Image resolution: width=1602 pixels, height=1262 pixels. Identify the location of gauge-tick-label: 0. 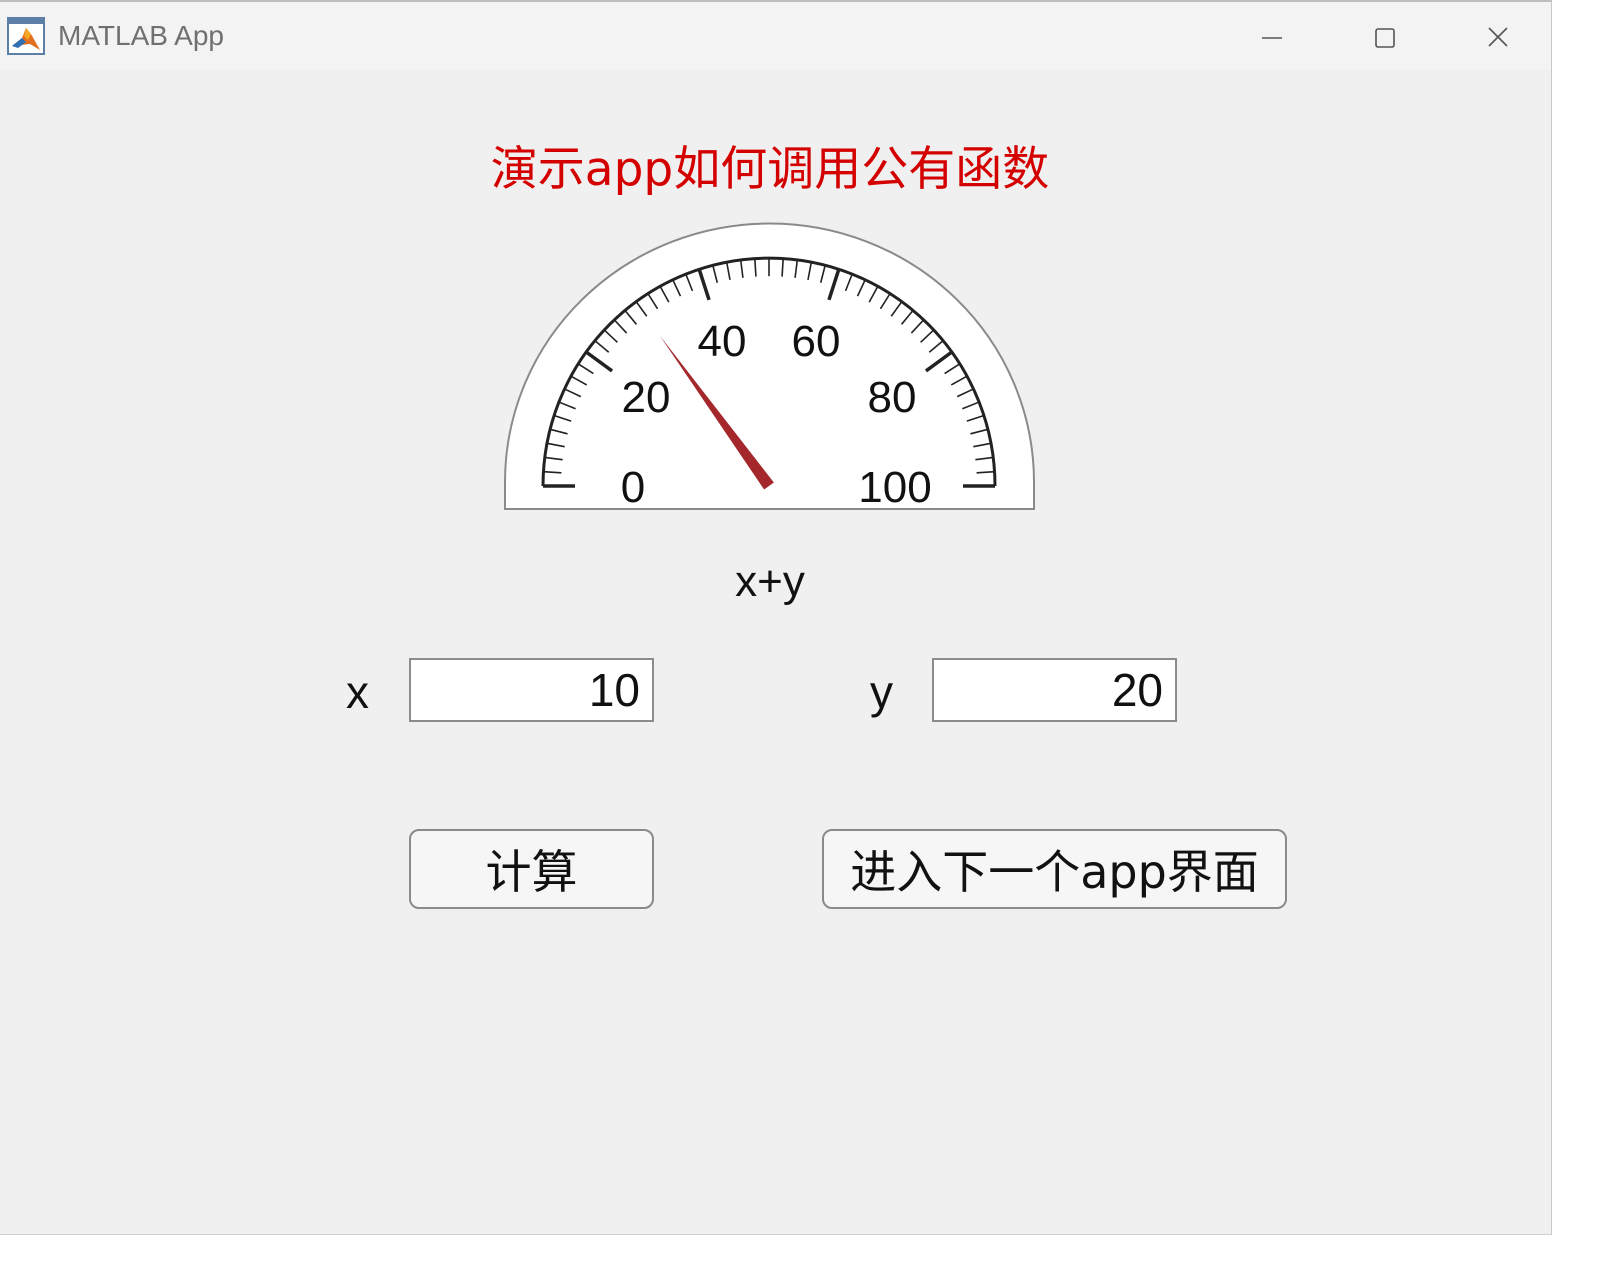
(633, 487).